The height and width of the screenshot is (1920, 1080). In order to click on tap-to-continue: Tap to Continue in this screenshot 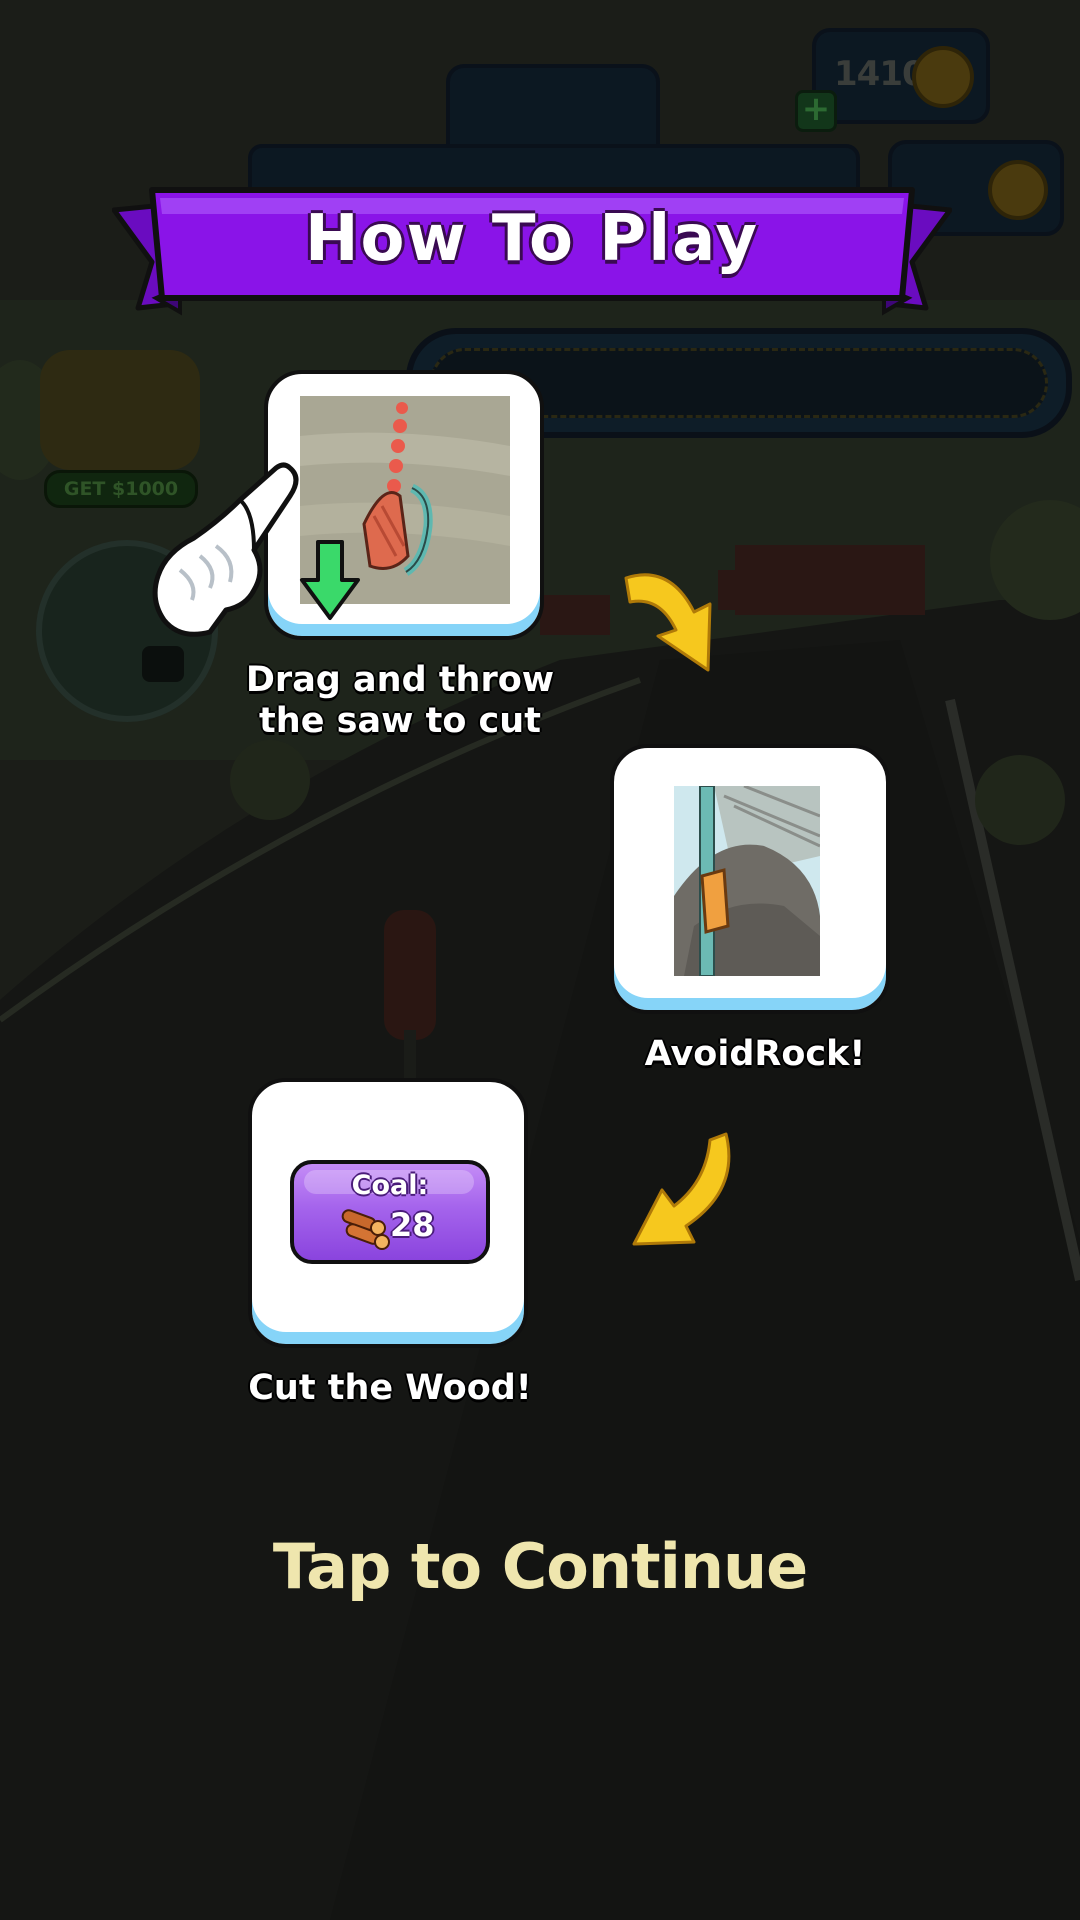, I will do `click(540, 1566)`.